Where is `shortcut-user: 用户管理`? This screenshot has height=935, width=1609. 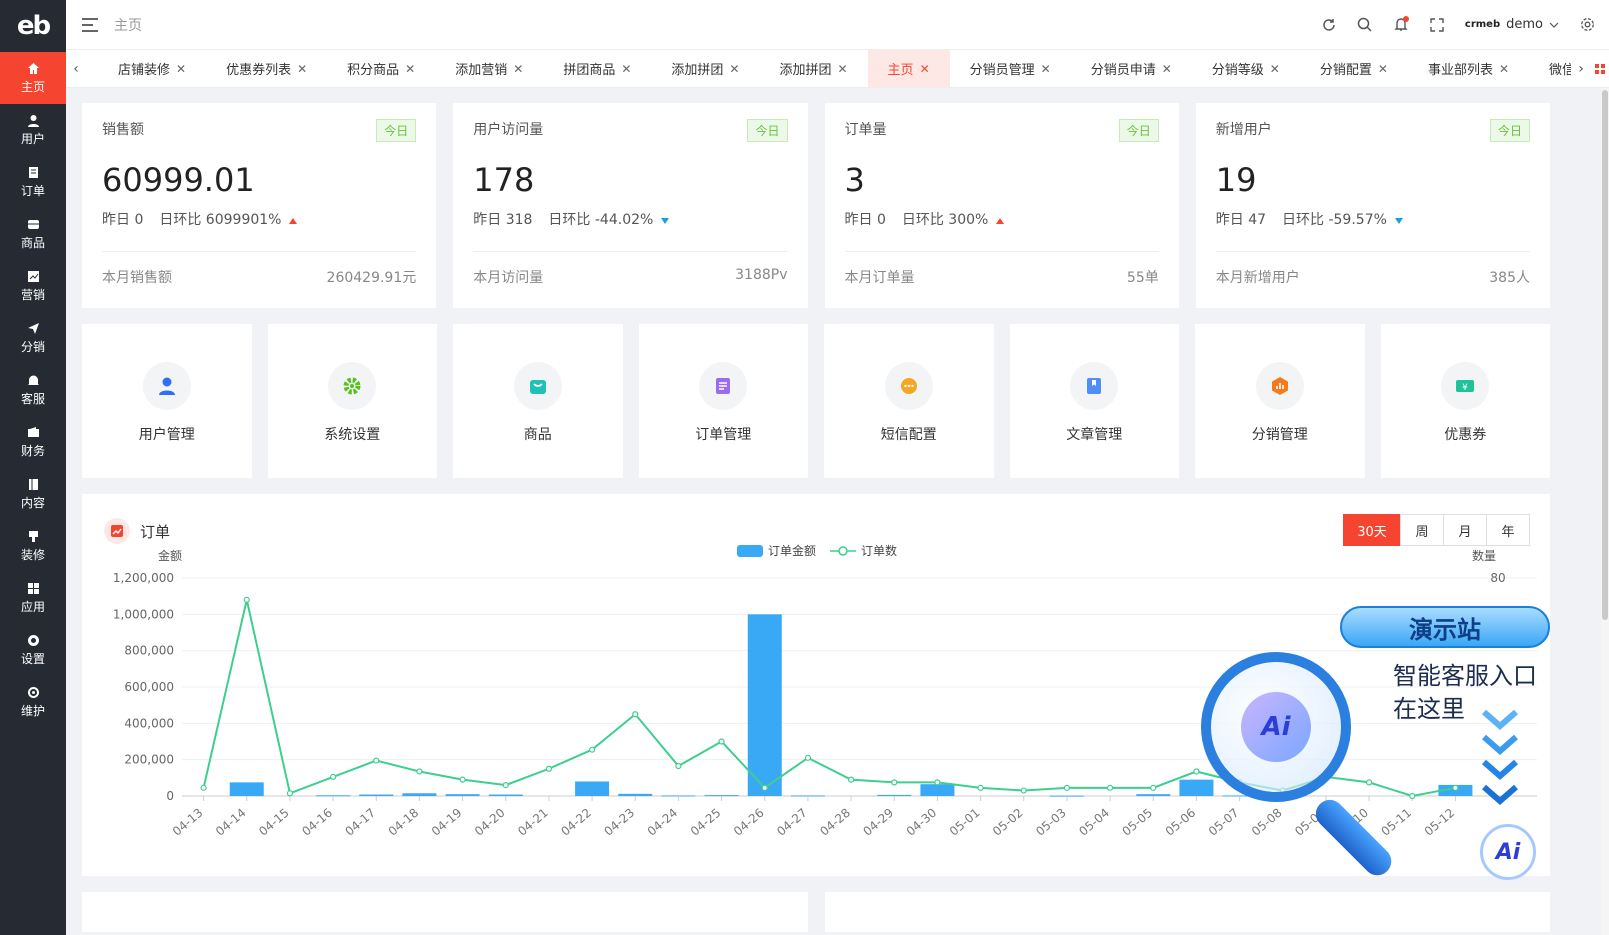
shortcut-user: 用户管理 is located at coordinates (167, 401).